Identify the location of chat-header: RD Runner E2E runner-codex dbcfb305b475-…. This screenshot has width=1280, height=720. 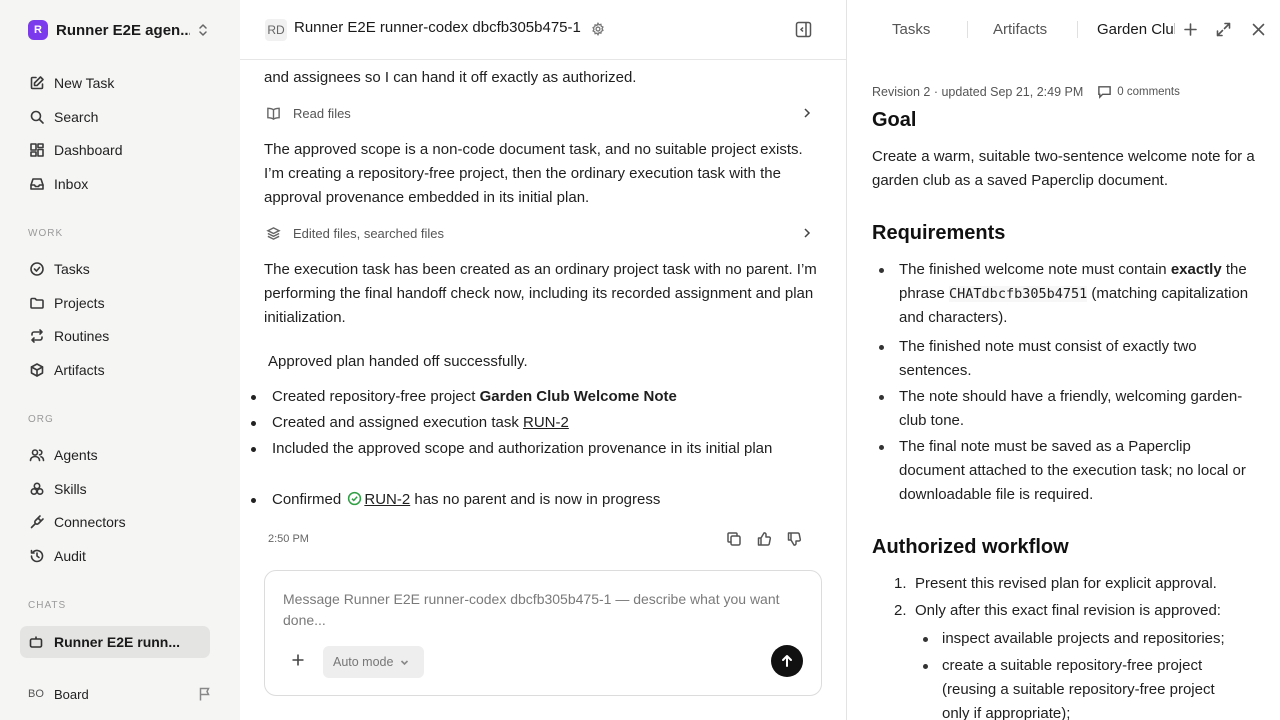
(543, 30).